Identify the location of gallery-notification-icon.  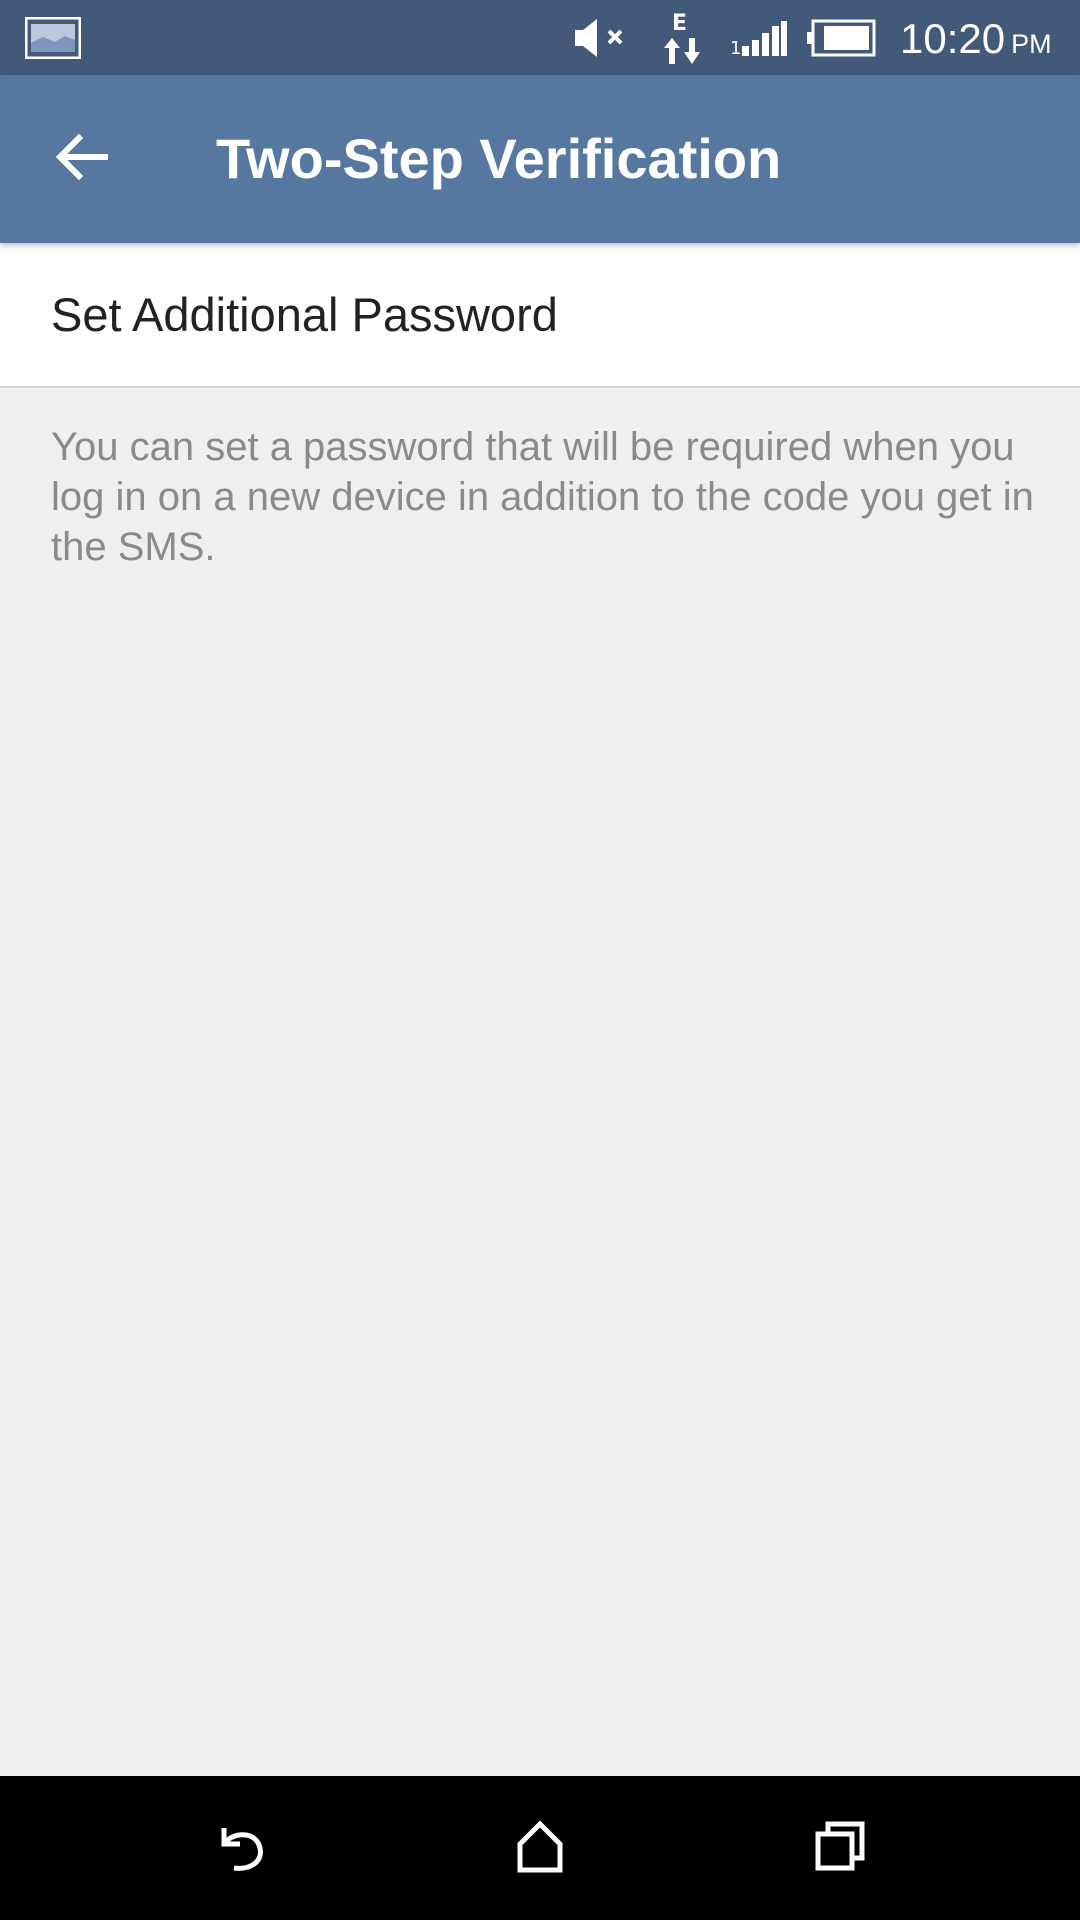
(53, 38).